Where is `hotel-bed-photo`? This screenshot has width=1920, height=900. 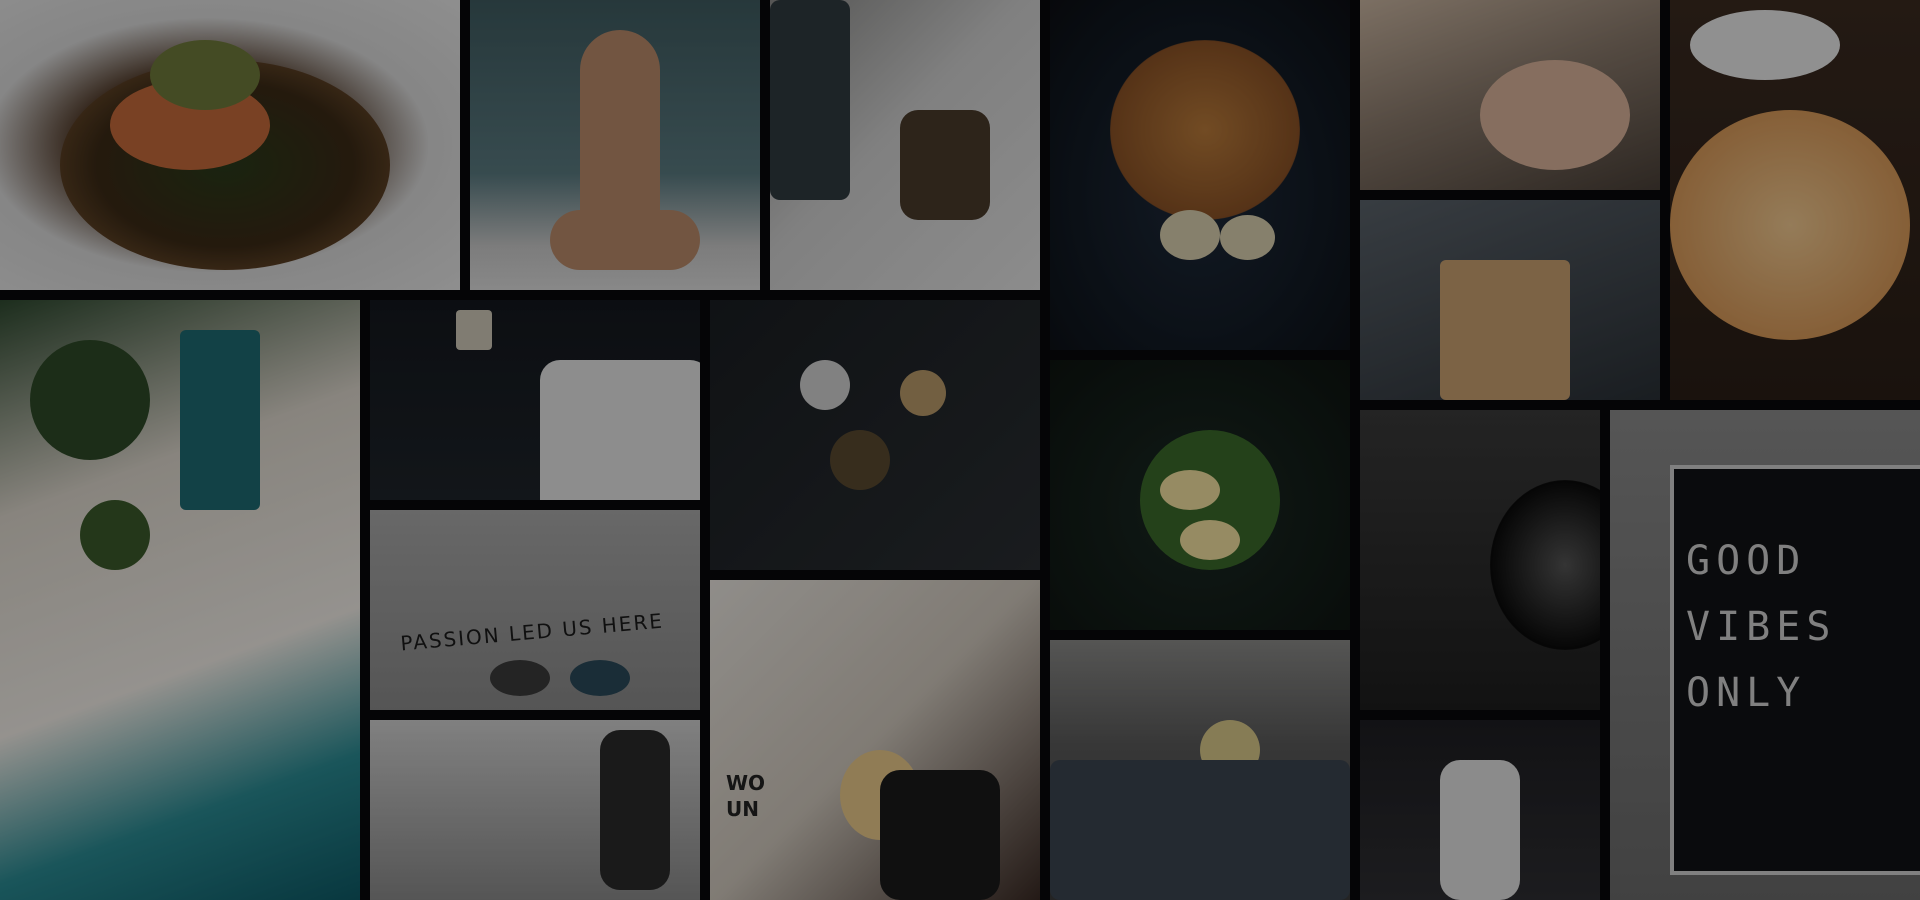 hotel-bed-photo is located at coordinates (535, 400).